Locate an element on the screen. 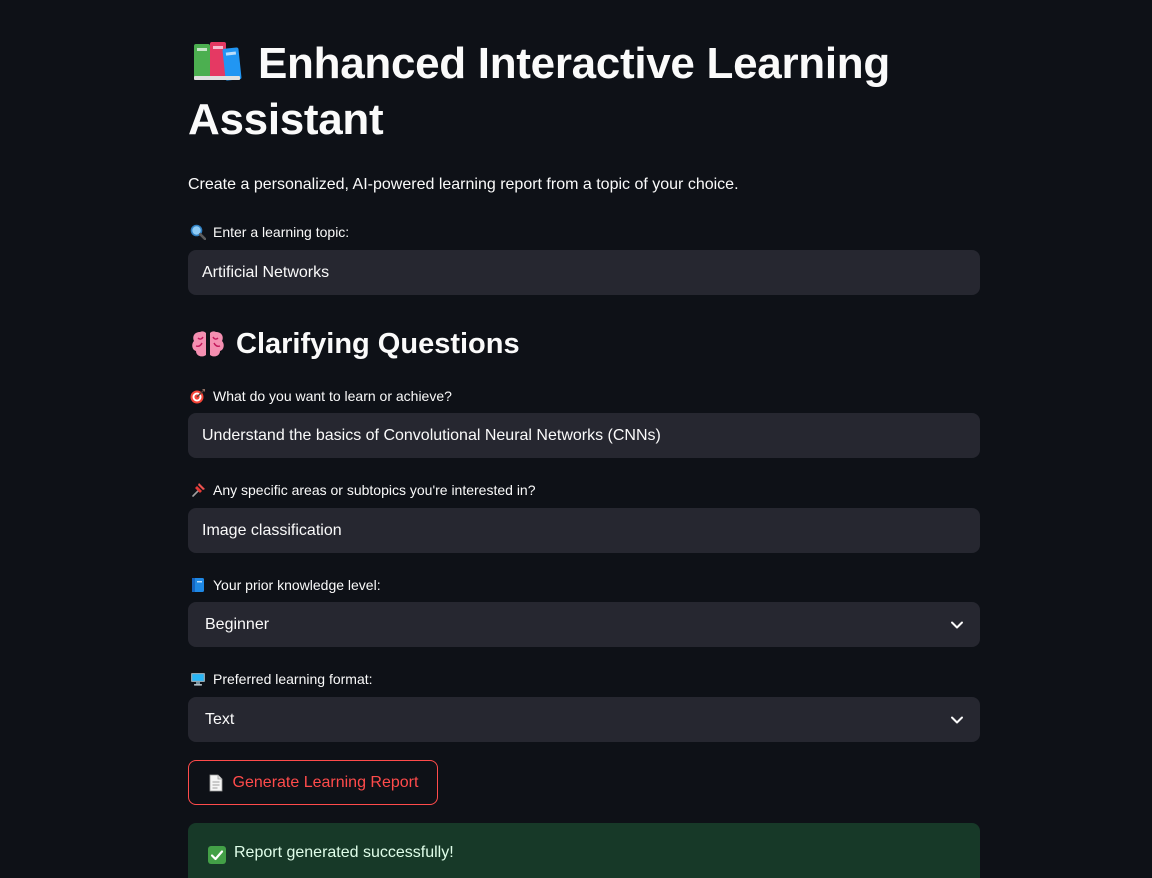 This screenshot has width=1152, height=878. format-label-text: Preferred learning format: is located at coordinates (293, 679).